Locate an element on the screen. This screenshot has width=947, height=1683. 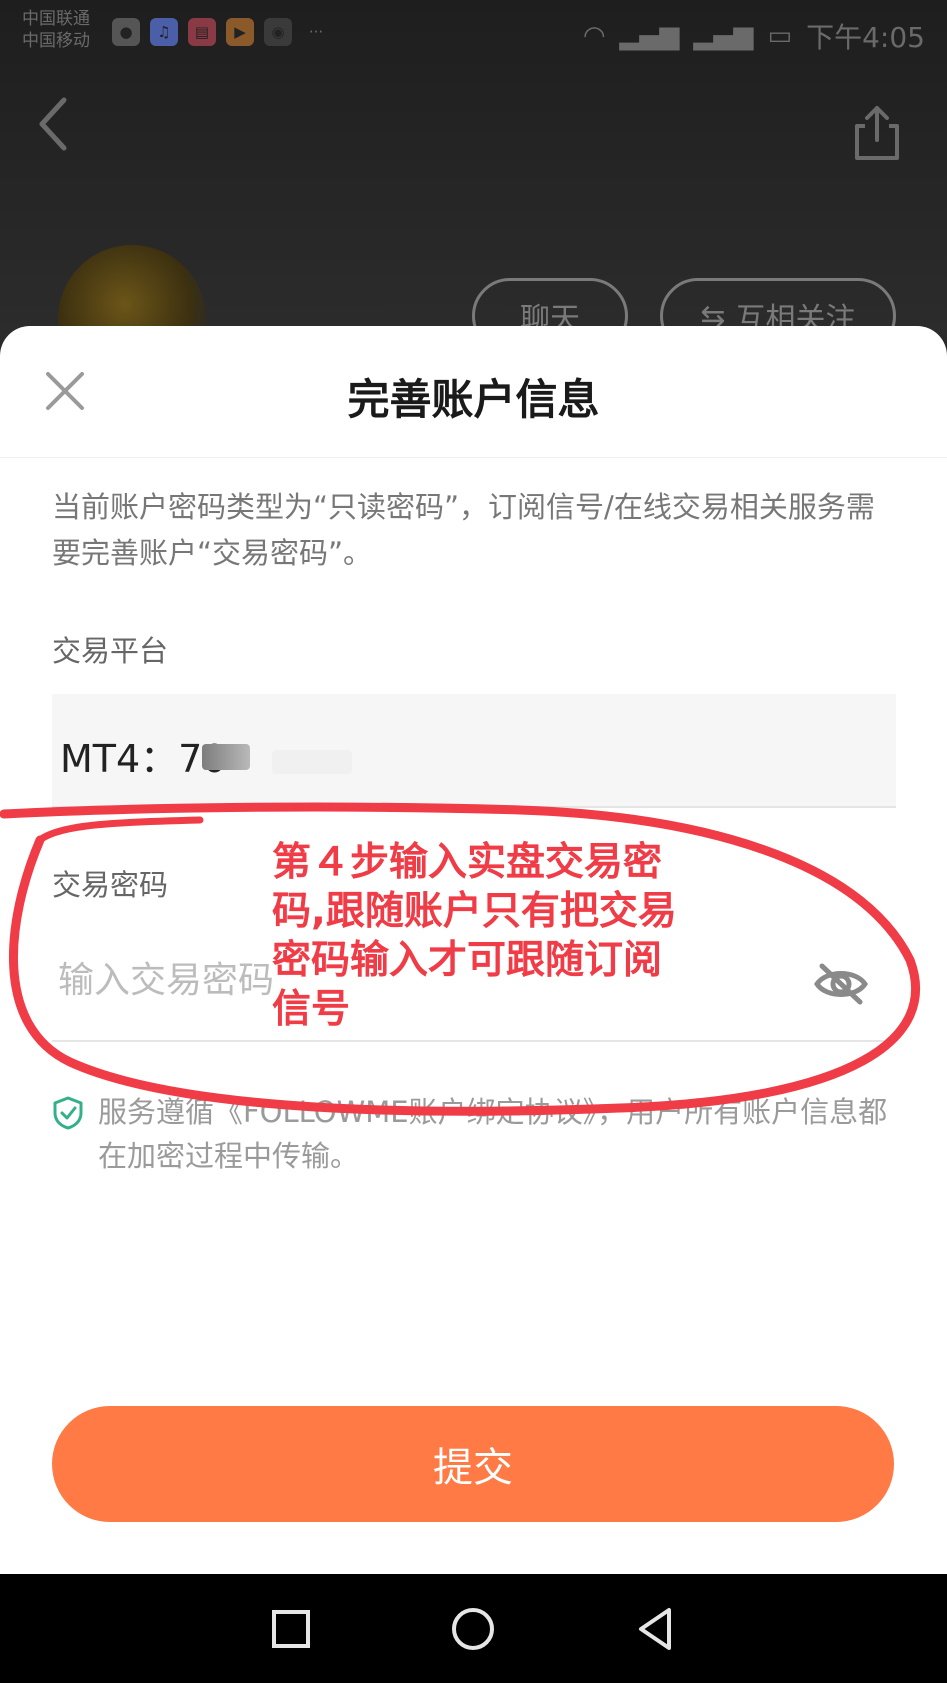
wifi-icon: ◠ is located at coordinates (594, 36).